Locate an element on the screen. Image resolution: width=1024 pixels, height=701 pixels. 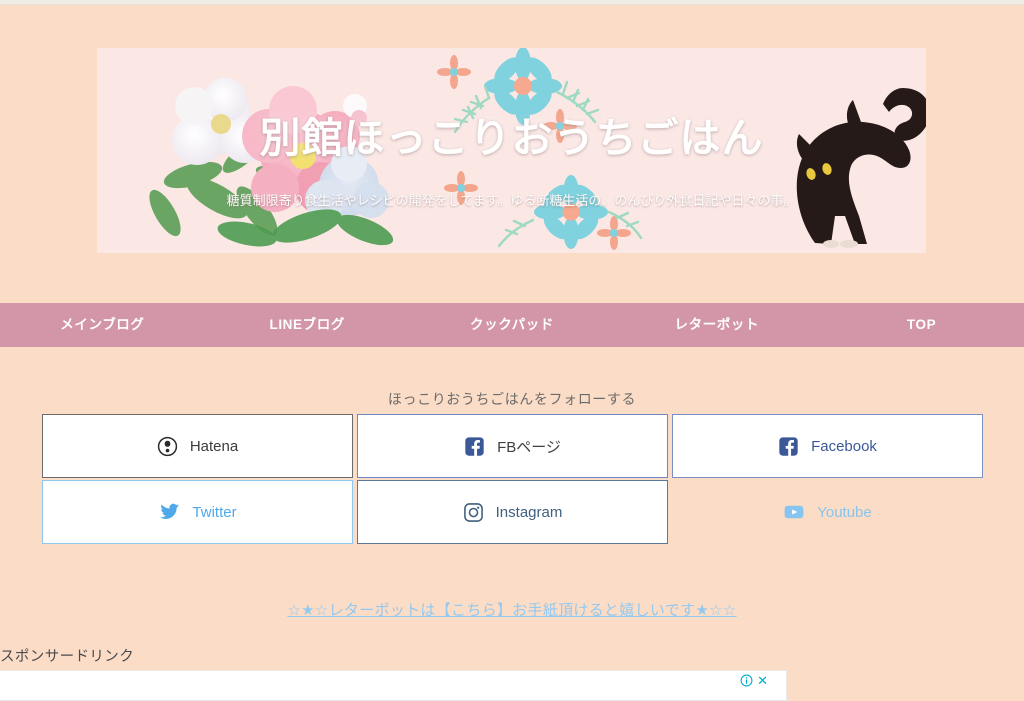
follow-section-heading: ほっこりおうちごはんをフォローする is located at coordinates (512, 399).